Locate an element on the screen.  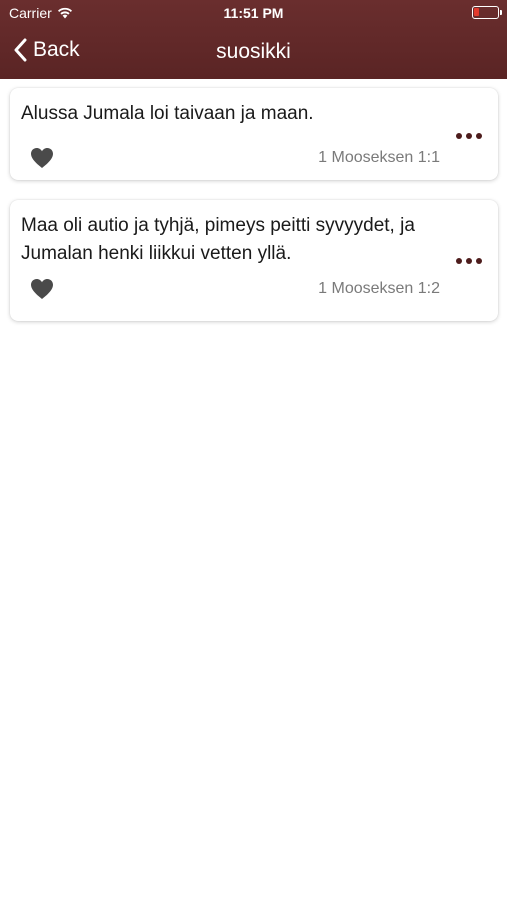
top-bar: Carrier 11:51 PM Back suosikki is located at coordinates (253, 39).